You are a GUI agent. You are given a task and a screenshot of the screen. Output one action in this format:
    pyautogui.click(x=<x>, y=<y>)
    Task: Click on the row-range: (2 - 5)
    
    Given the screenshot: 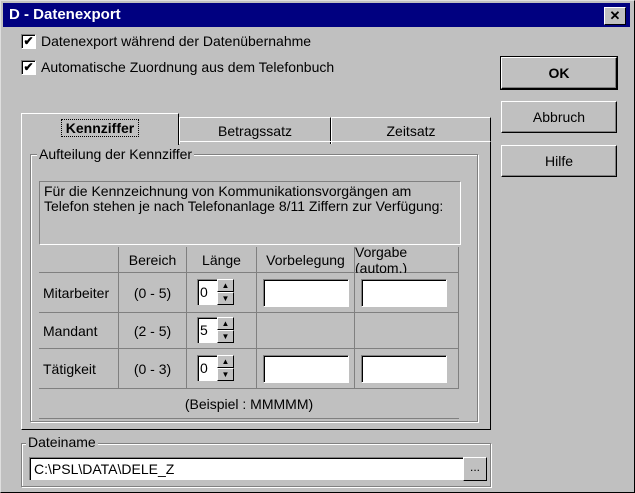 What is the action you would take?
    pyautogui.click(x=153, y=331)
    